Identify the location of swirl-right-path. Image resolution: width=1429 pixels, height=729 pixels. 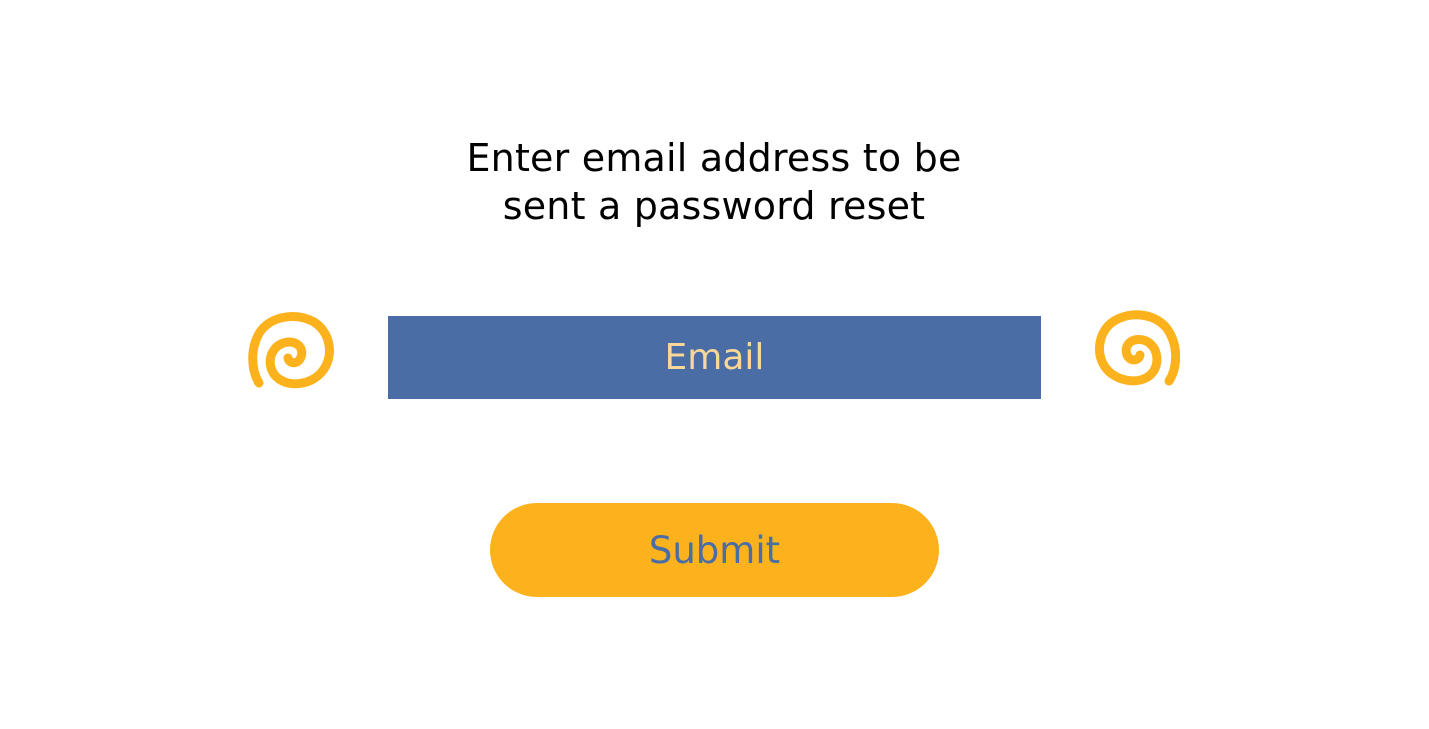
(1138, 348).